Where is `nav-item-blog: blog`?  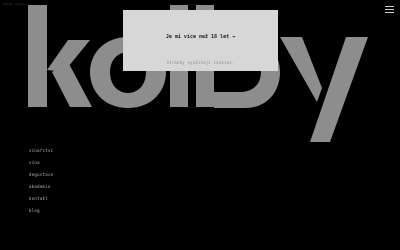 nav-item-blog: blog is located at coordinates (41, 214).